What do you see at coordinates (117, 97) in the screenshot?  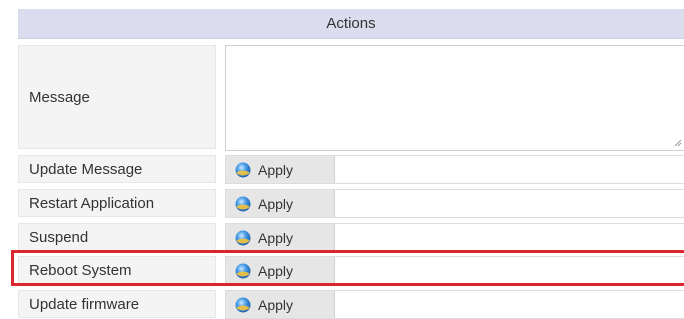 I see `message-label: Message` at bounding box center [117, 97].